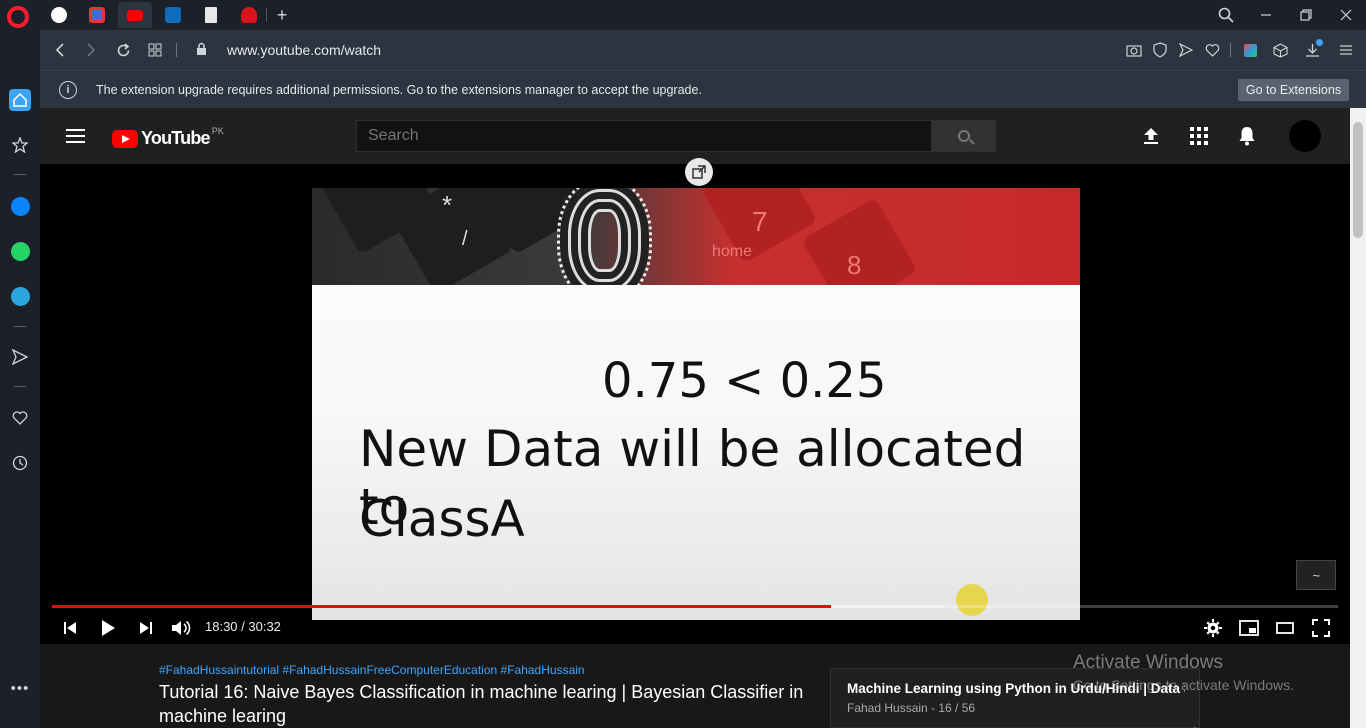 The height and width of the screenshot is (728, 1366). I want to click on skip-previous-icon, so click(70, 628).